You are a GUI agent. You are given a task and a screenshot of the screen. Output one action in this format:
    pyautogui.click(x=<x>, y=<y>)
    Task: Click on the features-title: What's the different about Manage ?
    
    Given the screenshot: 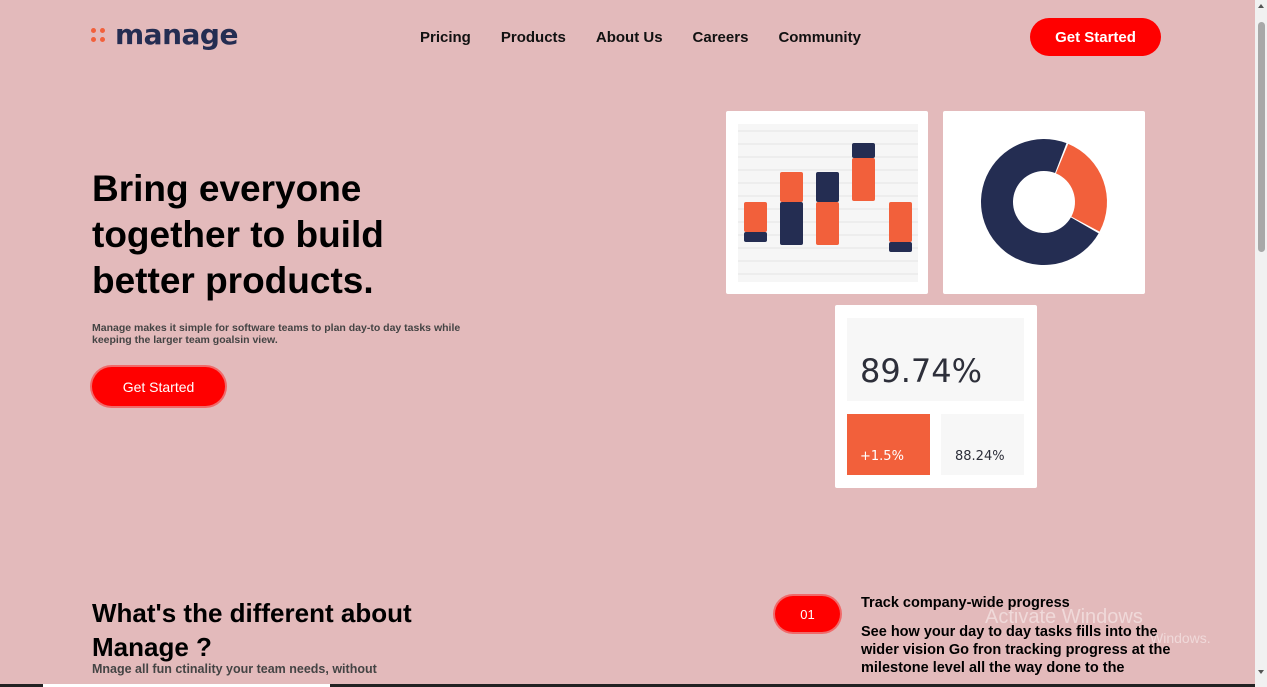 What is the action you would take?
    pyautogui.click(x=252, y=630)
    